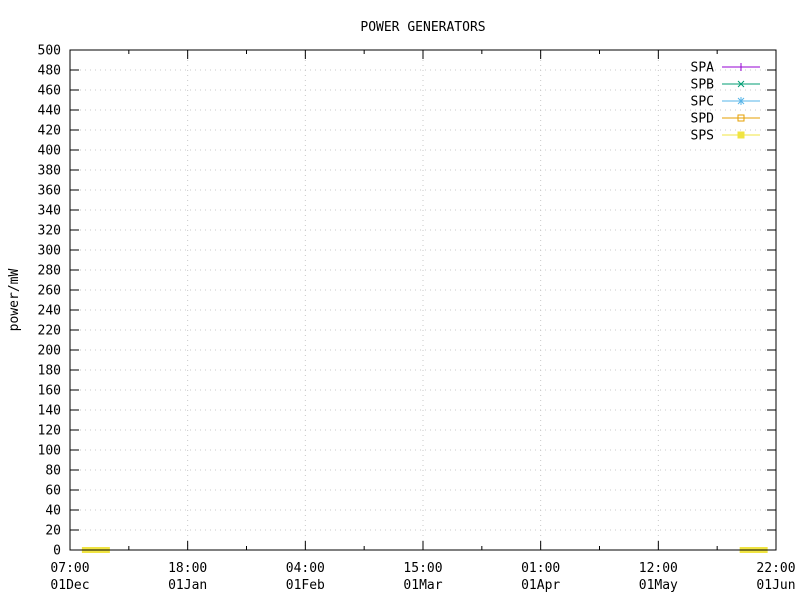  I want to click on y-tick-label: 360, so click(49, 191).